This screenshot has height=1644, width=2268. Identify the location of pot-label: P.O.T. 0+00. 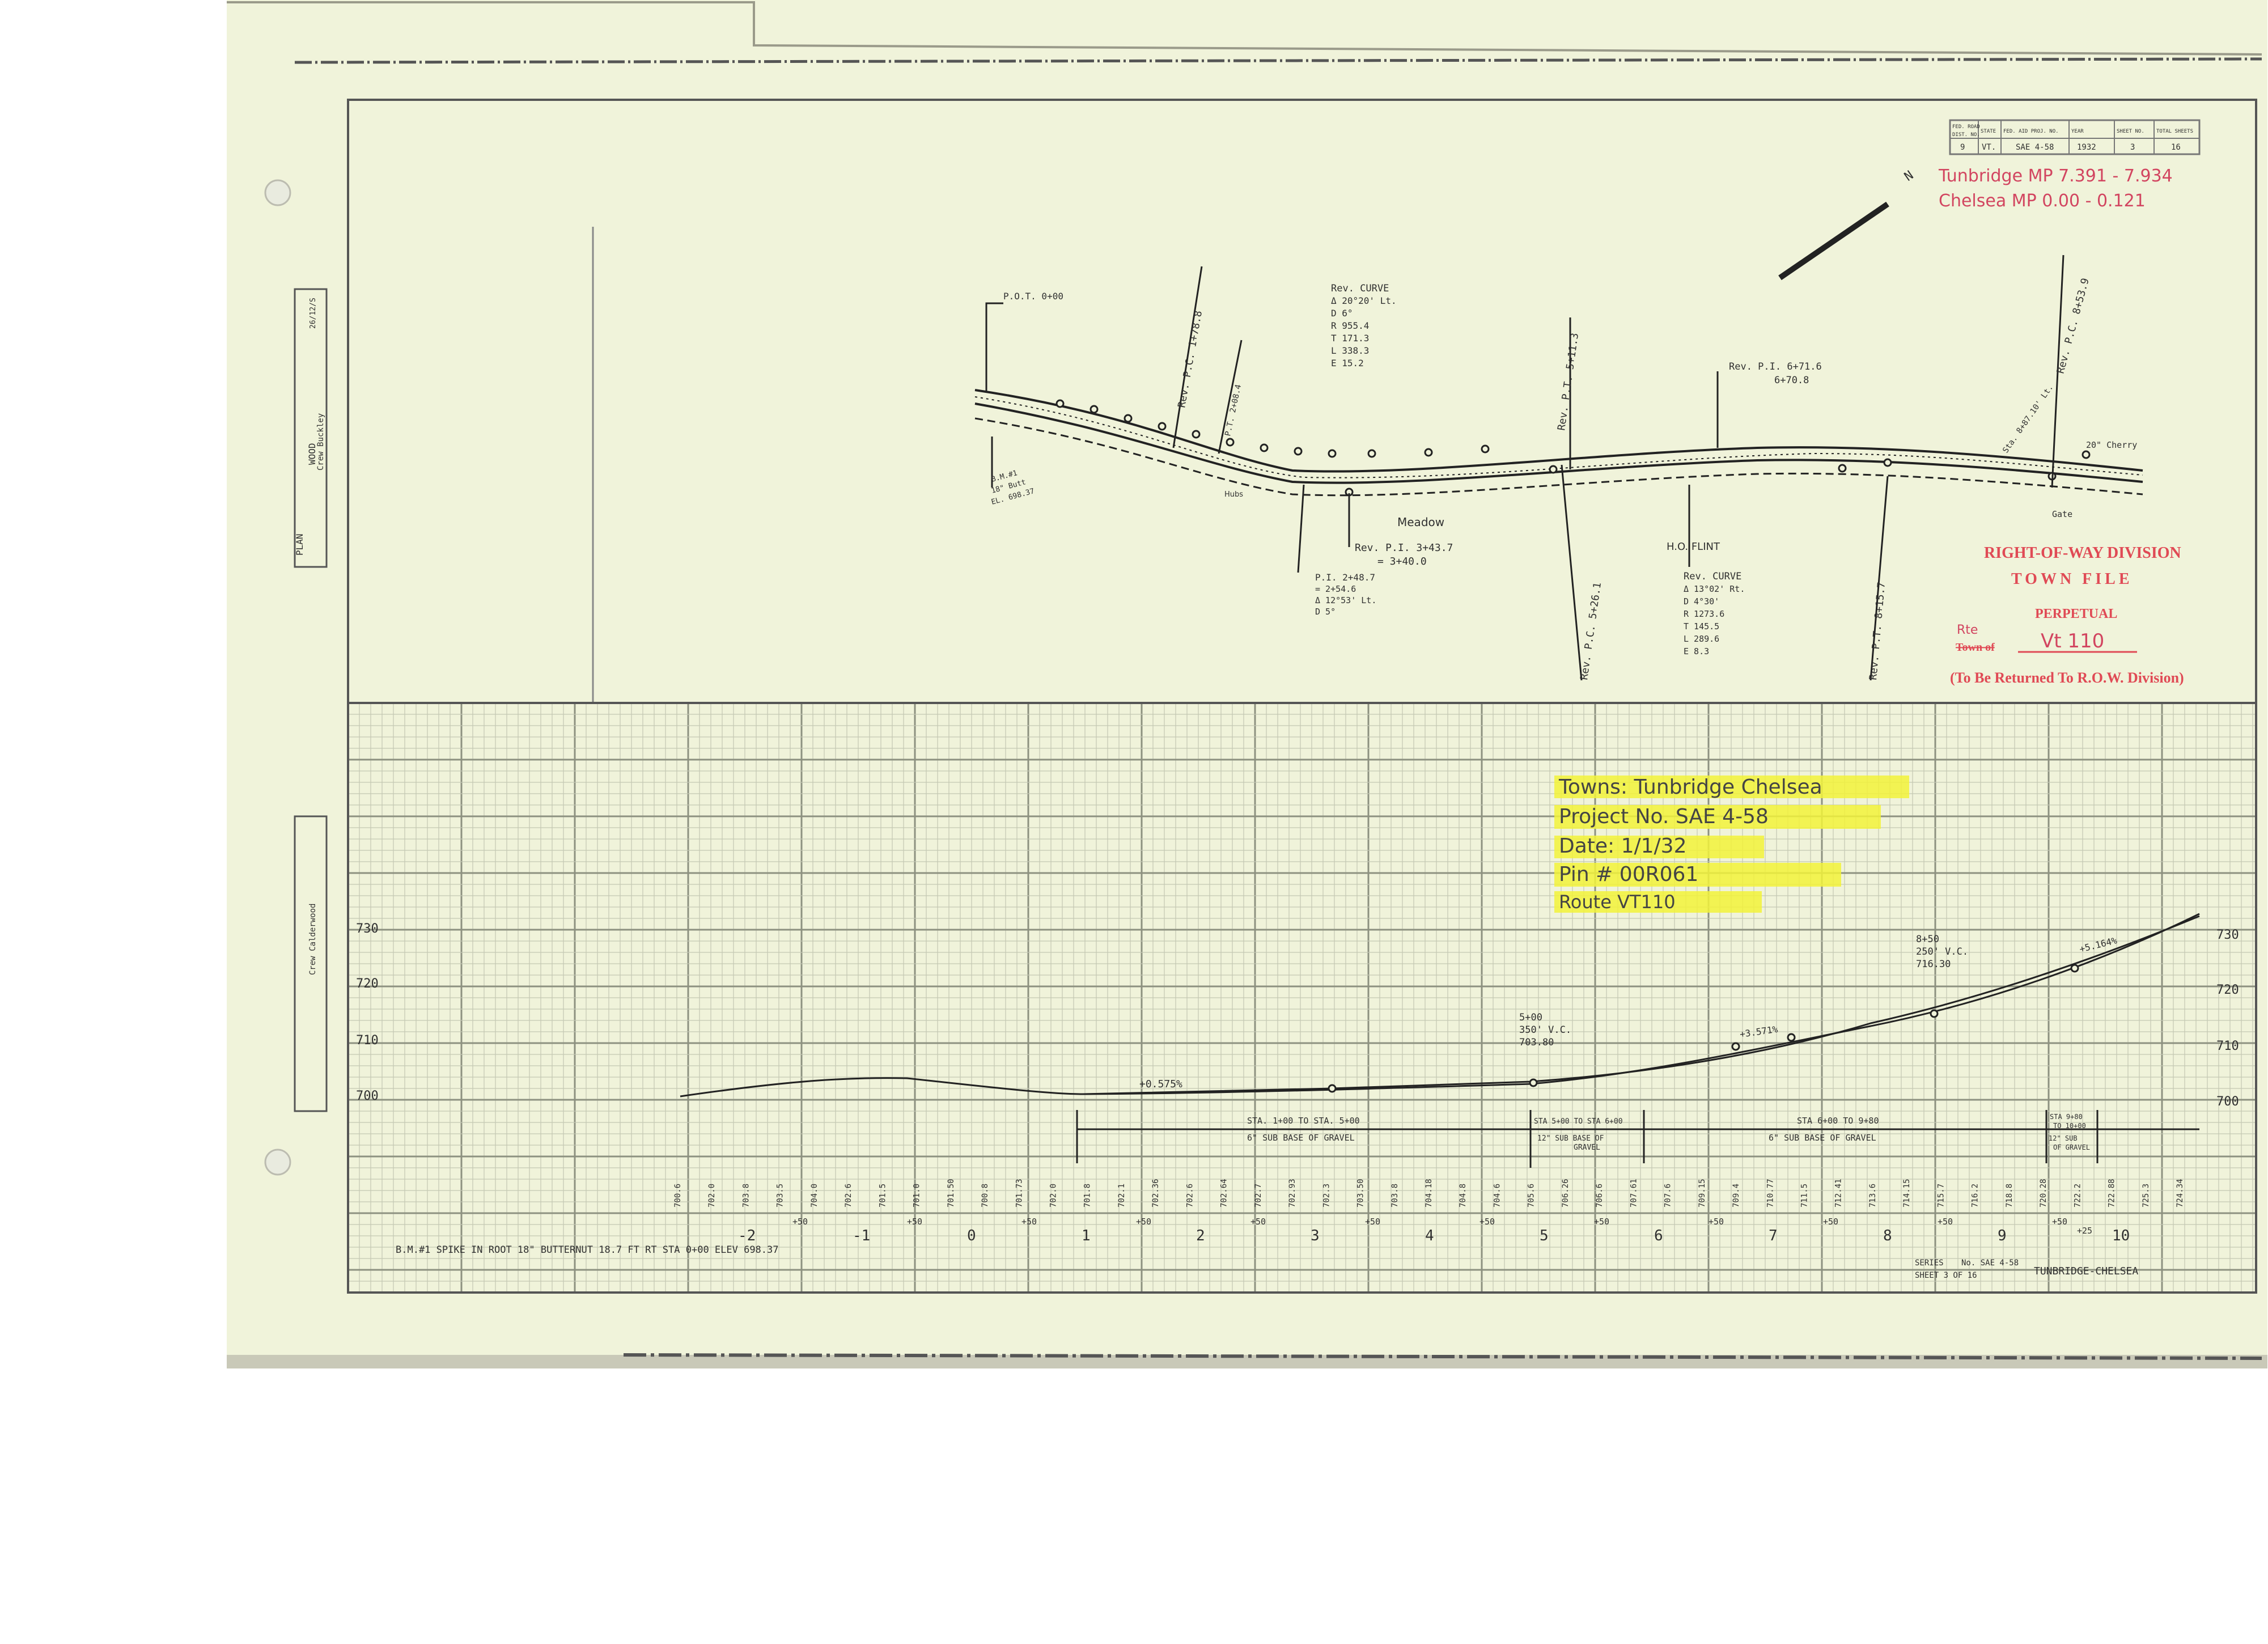
(1033, 296).